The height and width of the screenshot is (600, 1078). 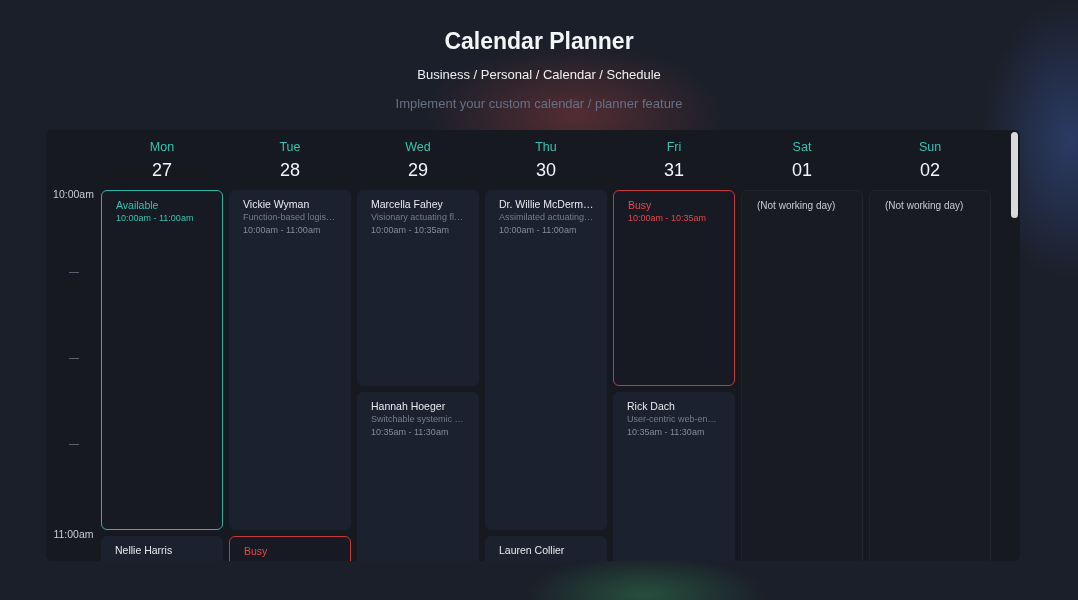 I want to click on day-name: Wed, so click(x=418, y=147).